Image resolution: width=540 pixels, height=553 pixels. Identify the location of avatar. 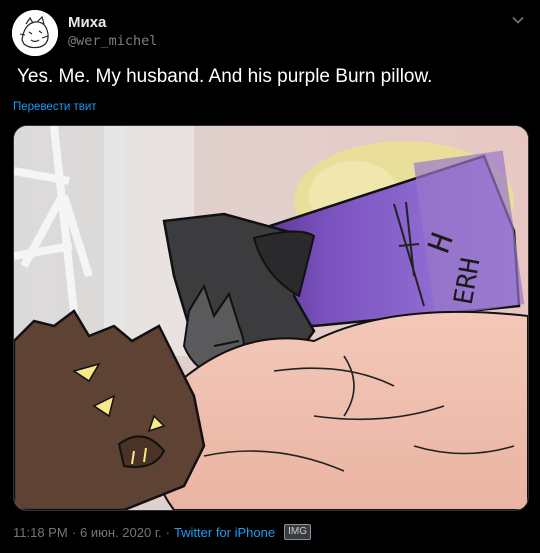
(35, 33).